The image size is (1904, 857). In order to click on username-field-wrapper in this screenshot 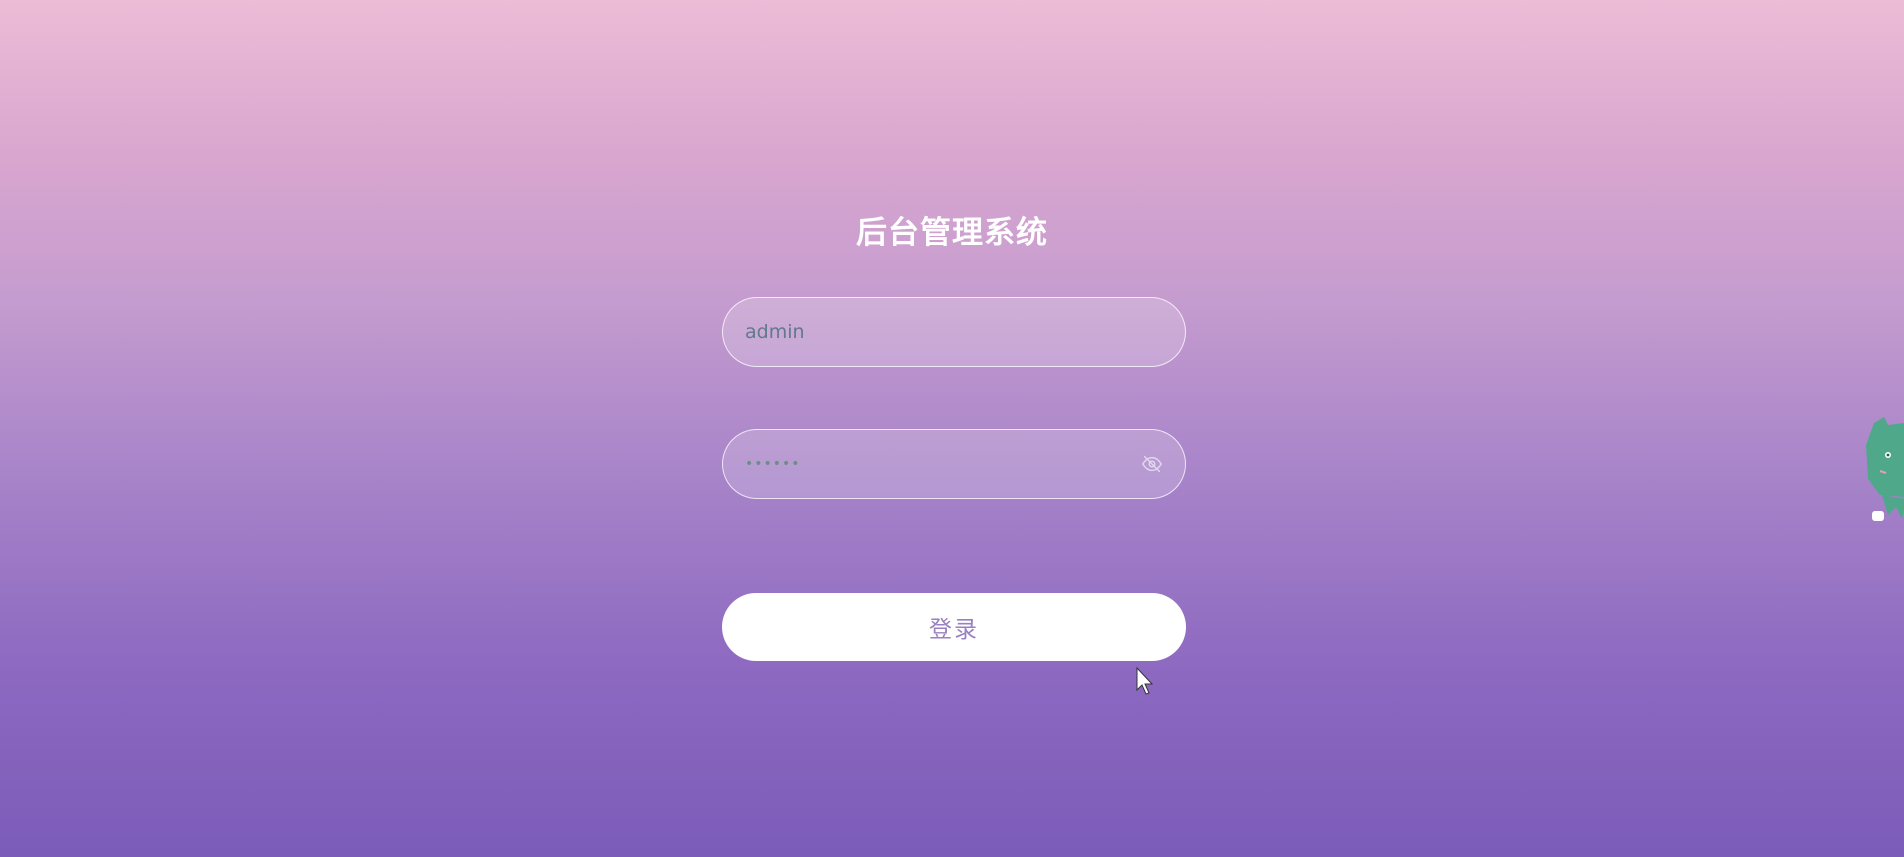, I will do `click(954, 332)`.